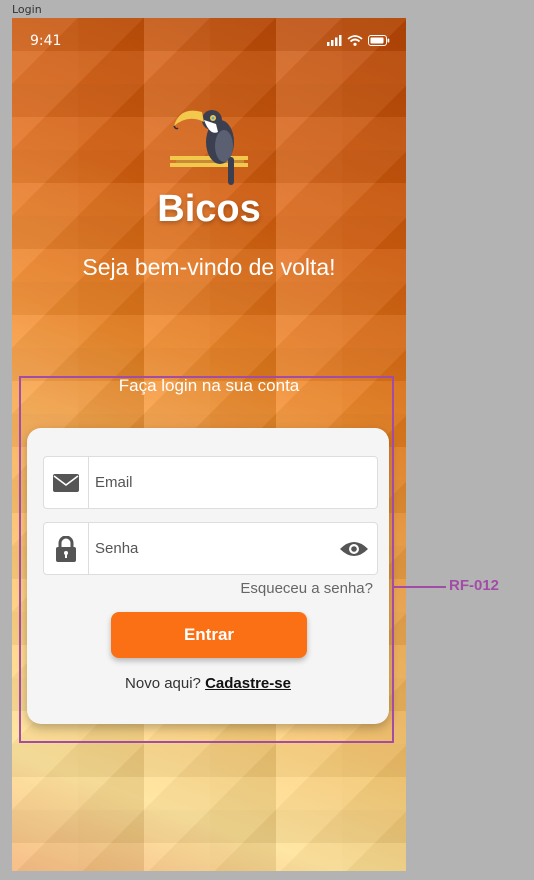 The height and width of the screenshot is (880, 534). What do you see at coordinates (355, 40) in the screenshot?
I see `wifi-icon` at bounding box center [355, 40].